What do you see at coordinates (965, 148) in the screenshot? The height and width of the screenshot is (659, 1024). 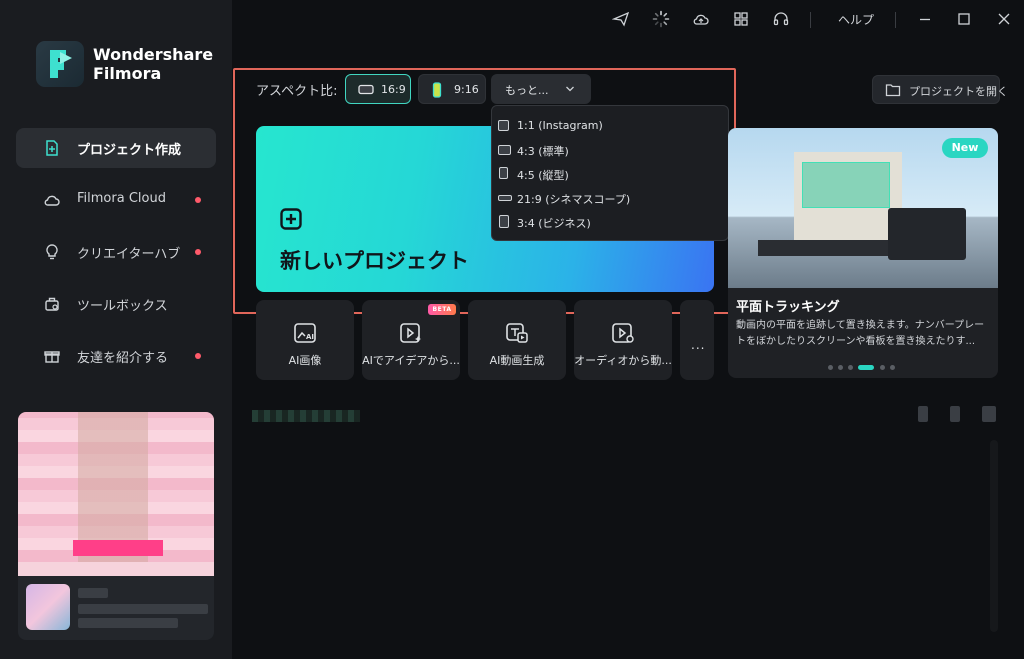 I see `new-badge: New` at bounding box center [965, 148].